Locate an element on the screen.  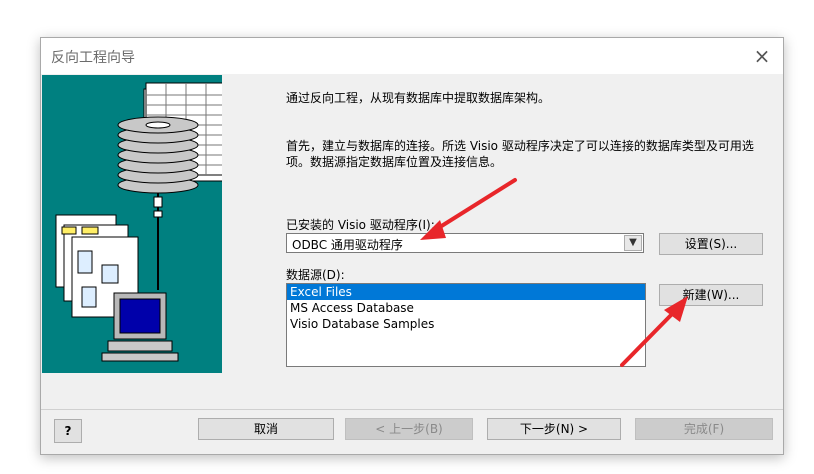
description-line-2: 项。数据源指定数据库位置及连接信息。 is located at coordinates (394, 162).